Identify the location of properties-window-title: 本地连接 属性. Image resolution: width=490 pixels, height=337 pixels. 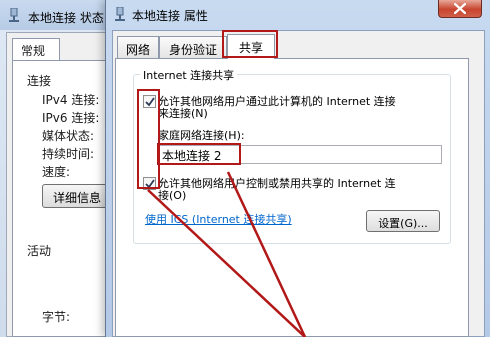
(170, 16).